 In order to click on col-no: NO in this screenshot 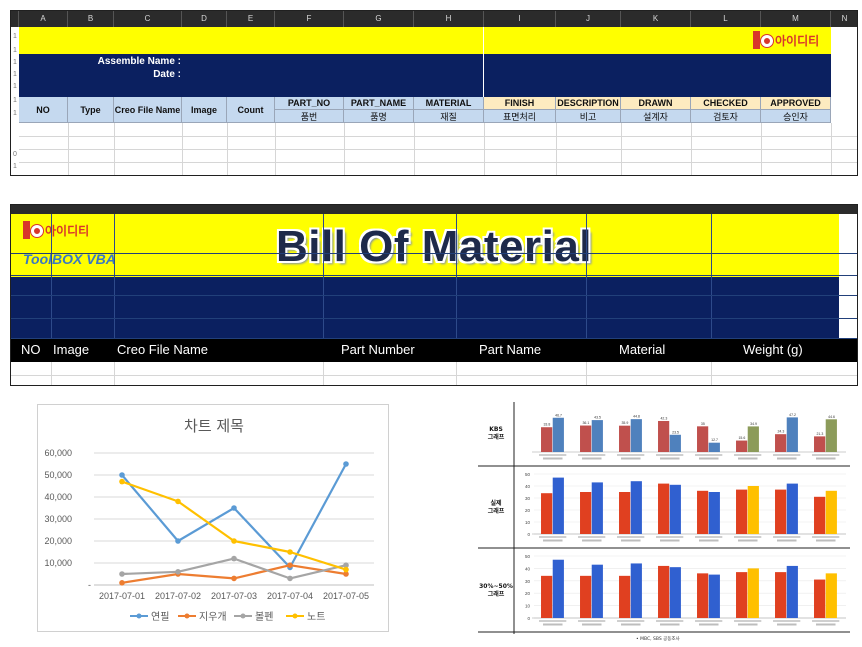, I will do `click(31, 349)`.